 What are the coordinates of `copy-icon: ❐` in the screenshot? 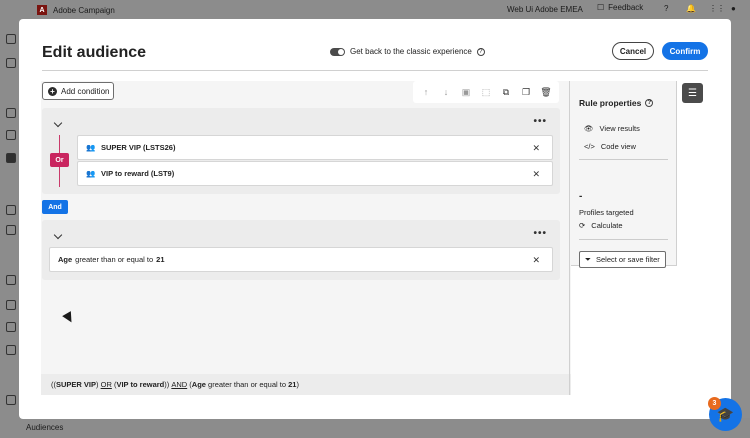 It's located at (526, 92).